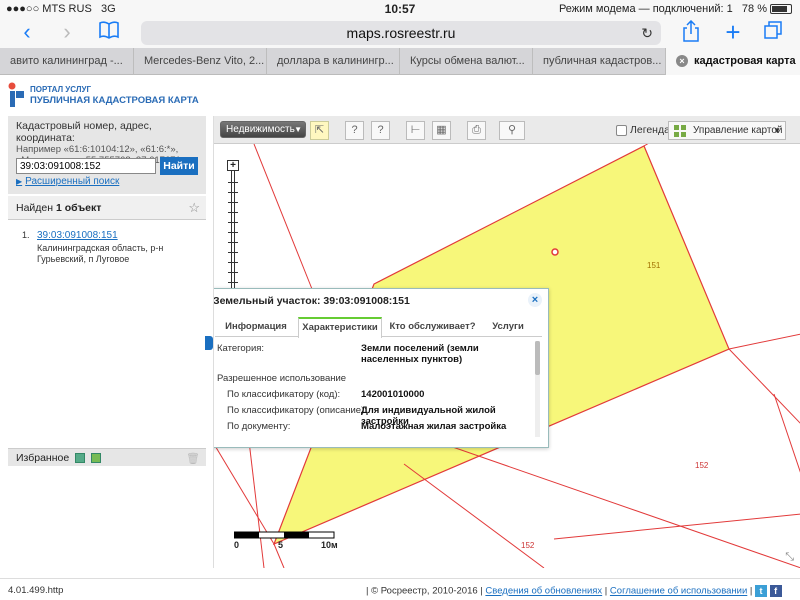 The image size is (800, 600). Describe the element at coordinates (691, 32) in the screenshot. I see `share-icon` at that location.